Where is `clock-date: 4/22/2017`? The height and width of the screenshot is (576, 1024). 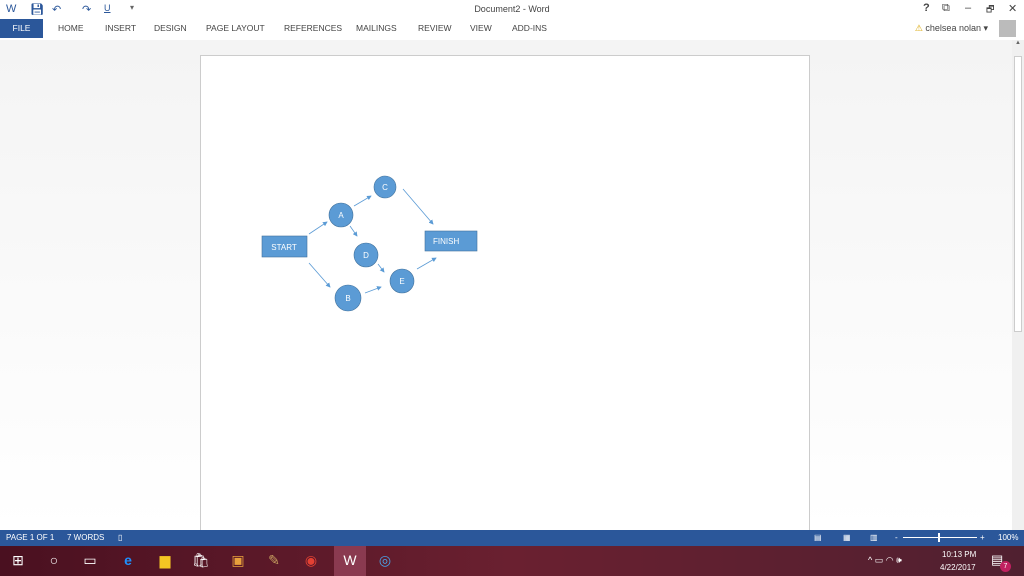 clock-date: 4/22/2017 is located at coordinates (958, 567).